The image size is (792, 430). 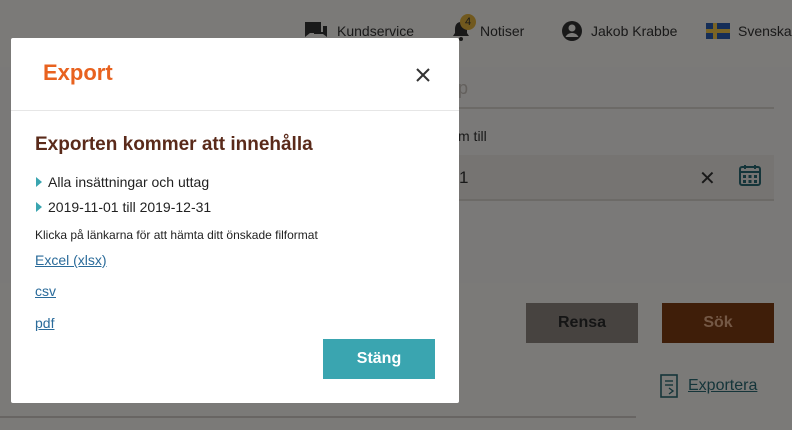 What do you see at coordinates (44, 323) in the screenshot?
I see `download-pdf-link: pdf` at bounding box center [44, 323].